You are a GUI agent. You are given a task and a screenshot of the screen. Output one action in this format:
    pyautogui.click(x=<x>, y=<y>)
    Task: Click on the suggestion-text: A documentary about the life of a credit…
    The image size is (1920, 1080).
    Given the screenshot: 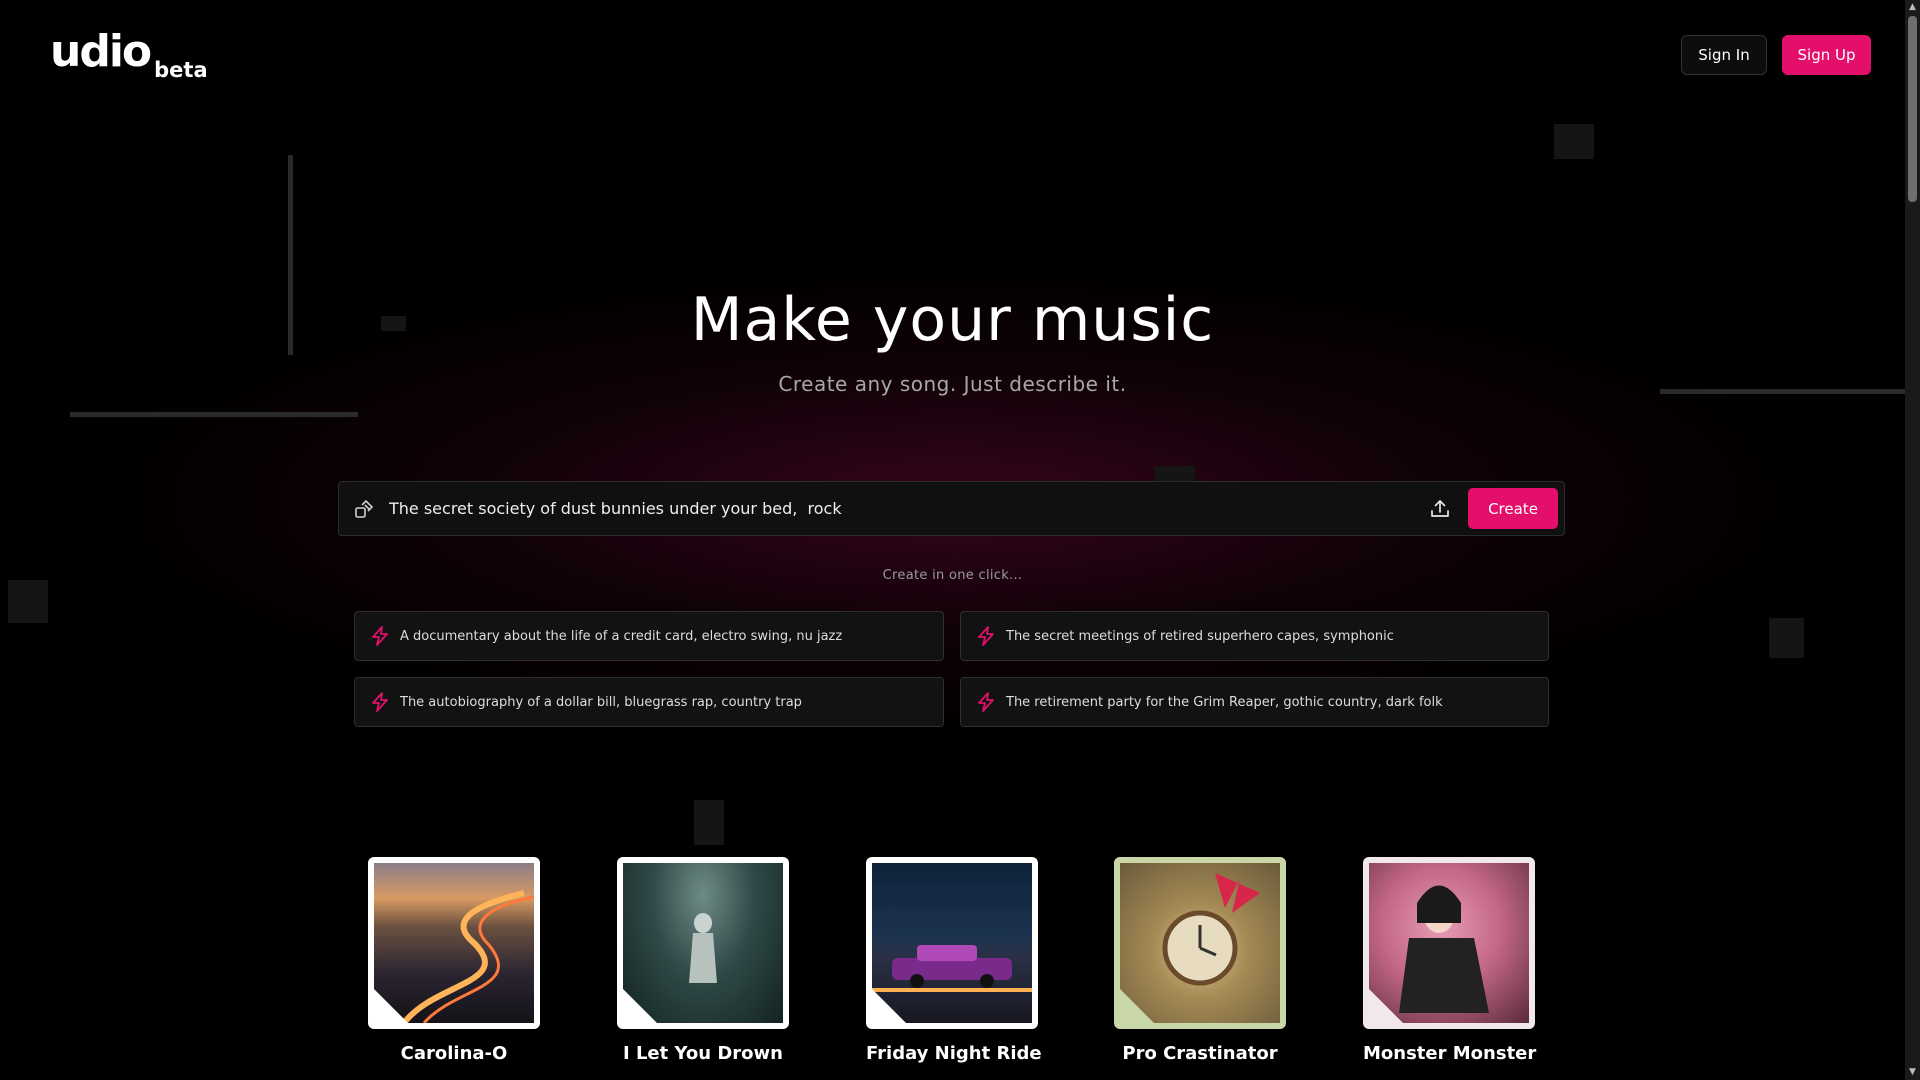 What is the action you would take?
    pyautogui.click(x=621, y=636)
    